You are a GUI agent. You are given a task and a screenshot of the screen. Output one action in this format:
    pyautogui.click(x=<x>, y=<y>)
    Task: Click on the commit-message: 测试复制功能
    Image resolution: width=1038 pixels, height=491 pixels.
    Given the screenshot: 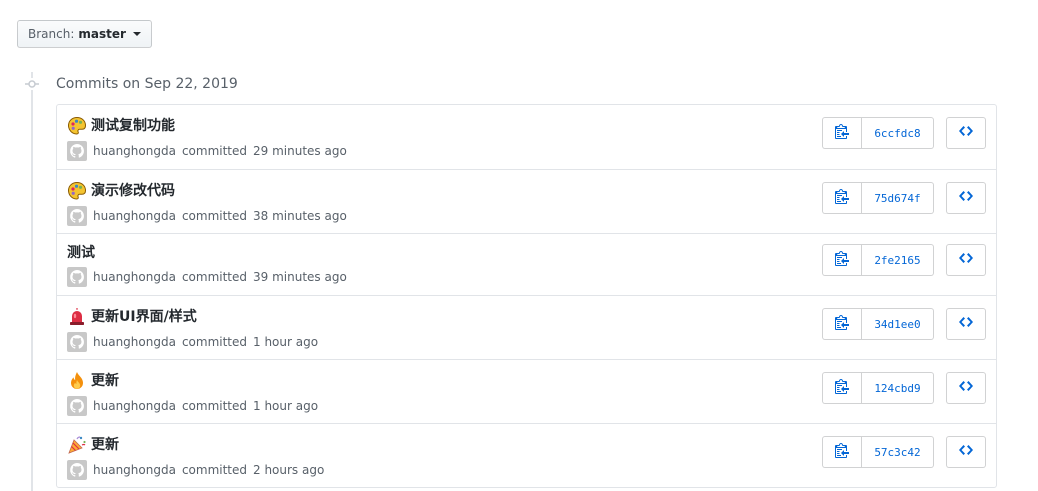 What is the action you would take?
    pyautogui.click(x=133, y=126)
    